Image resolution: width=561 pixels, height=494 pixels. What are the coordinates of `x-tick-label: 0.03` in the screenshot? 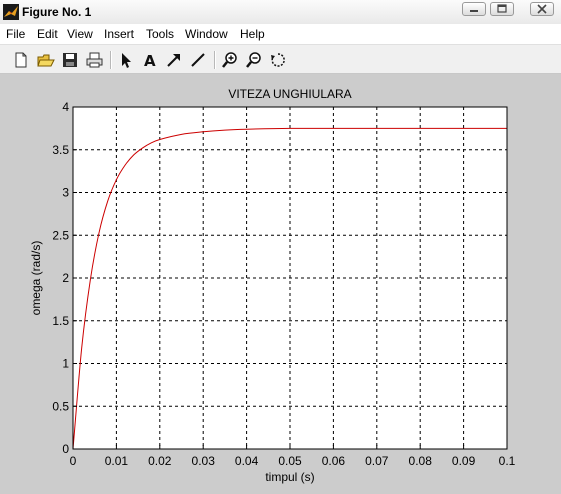 It's located at (204, 461).